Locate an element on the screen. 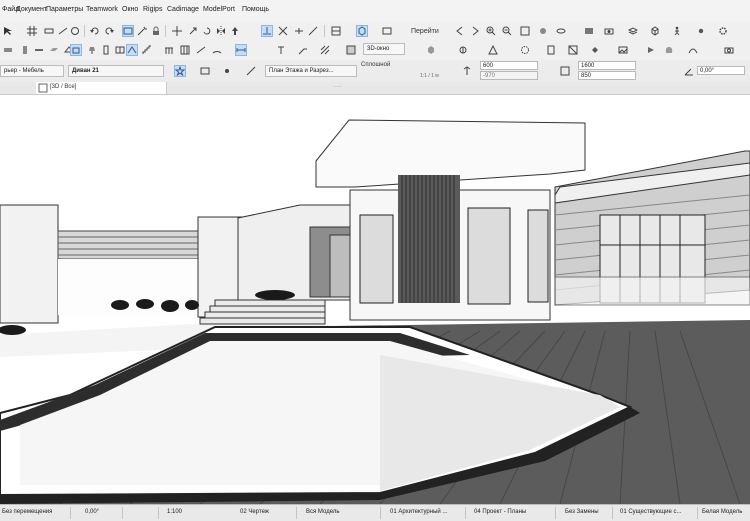  move-icon is located at coordinates (177, 31).